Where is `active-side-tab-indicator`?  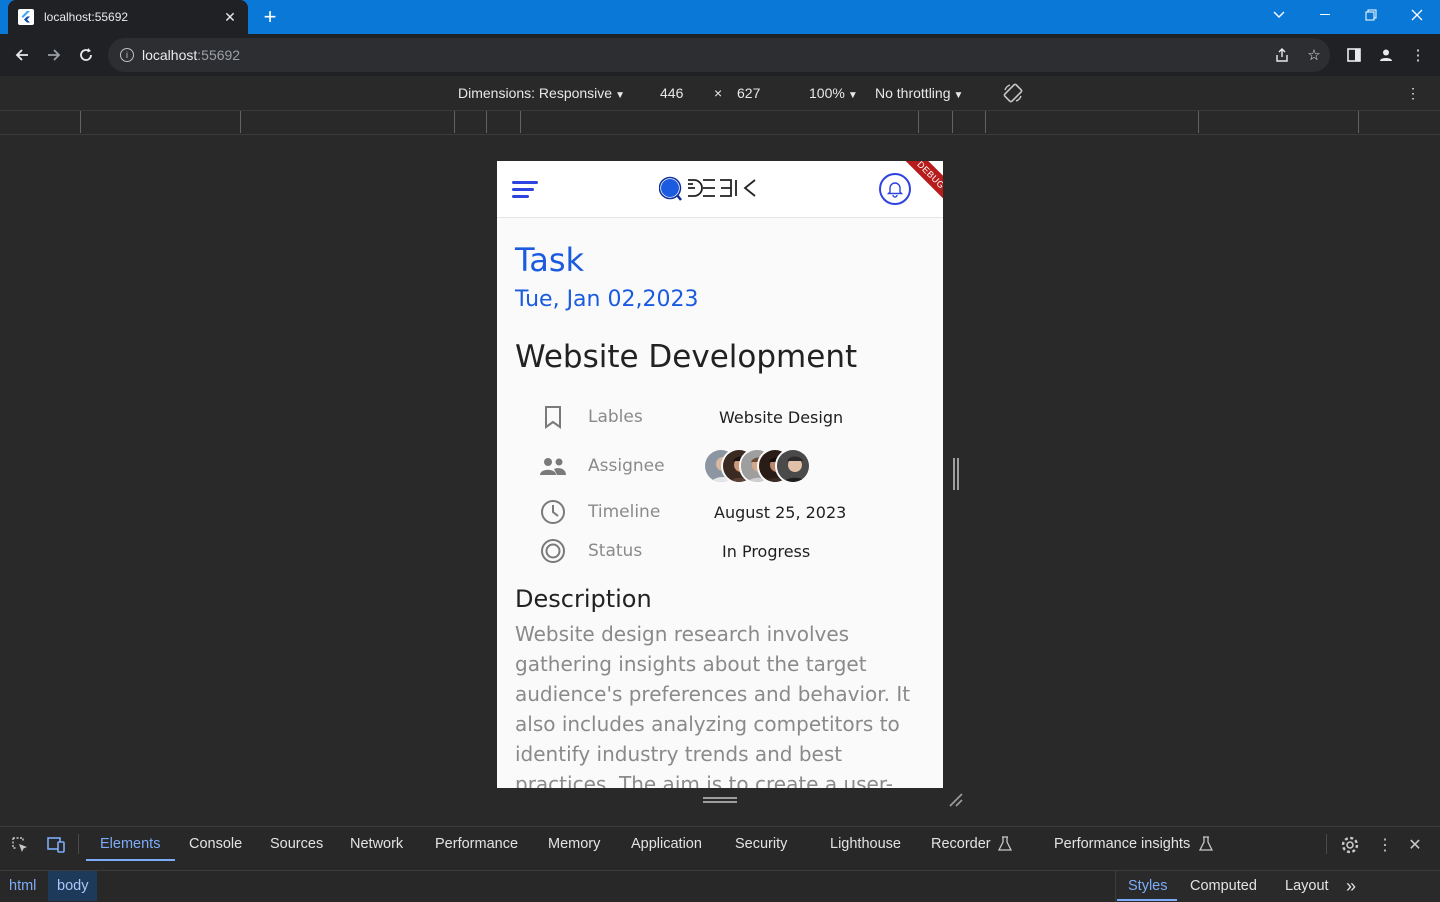 active-side-tab-indicator is located at coordinates (1147, 900).